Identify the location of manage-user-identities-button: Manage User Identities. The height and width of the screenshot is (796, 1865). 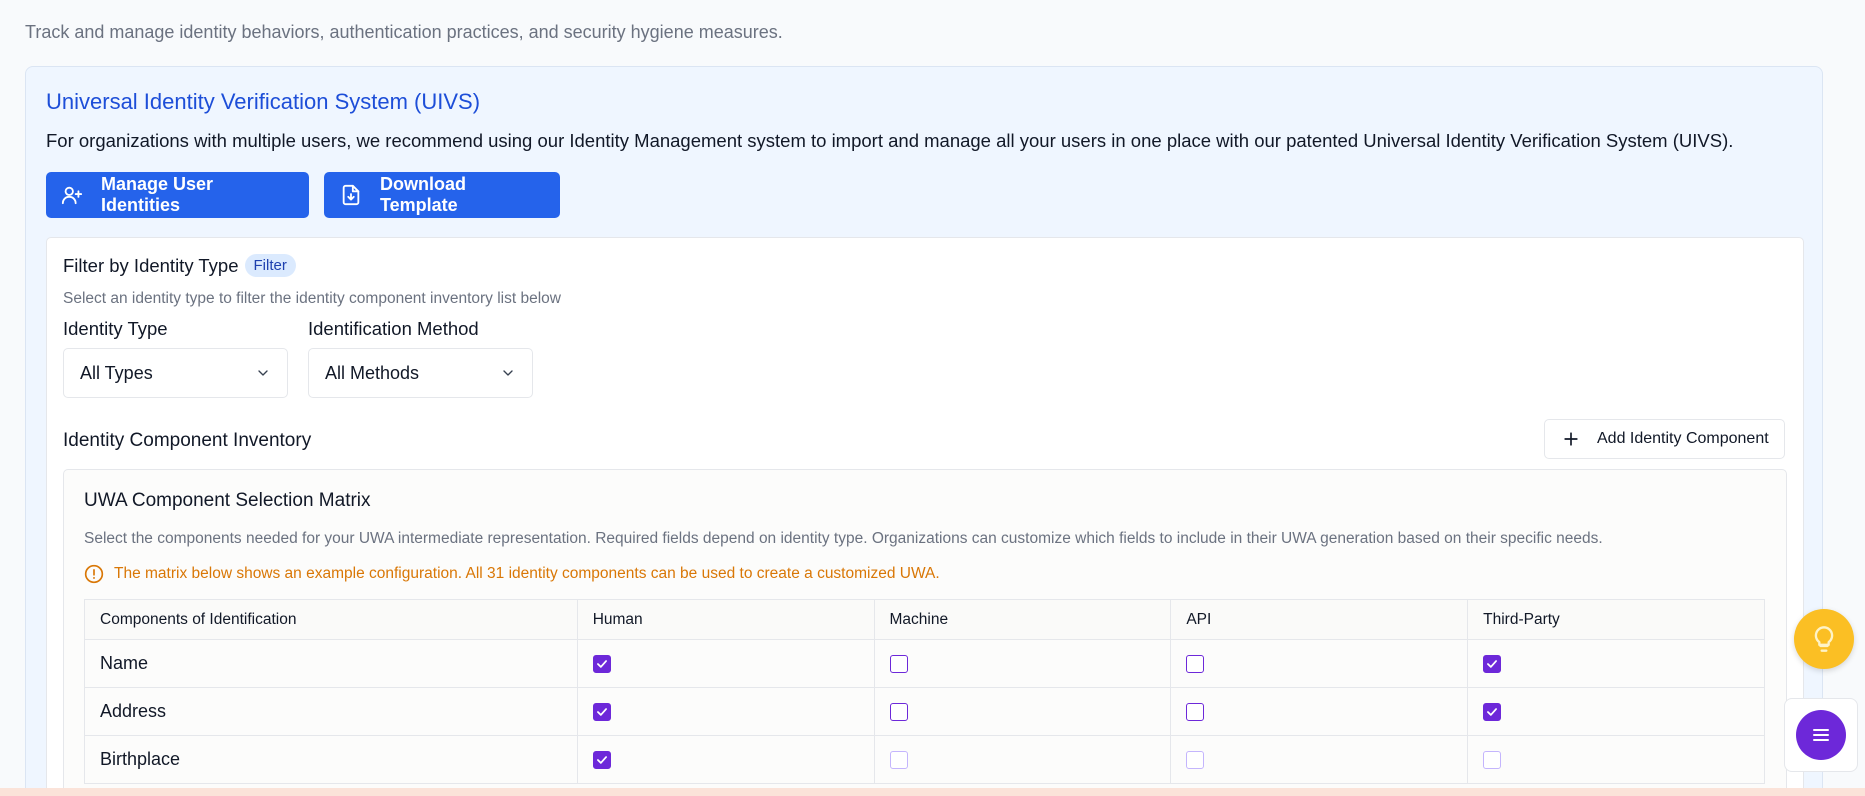
(177, 195).